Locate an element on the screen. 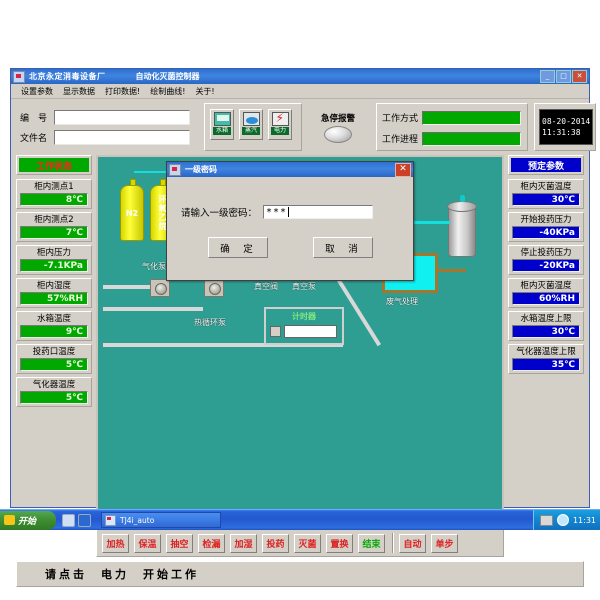 The height and width of the screenshot is (600, 600). timer-input is located at coordinates (310, 331).